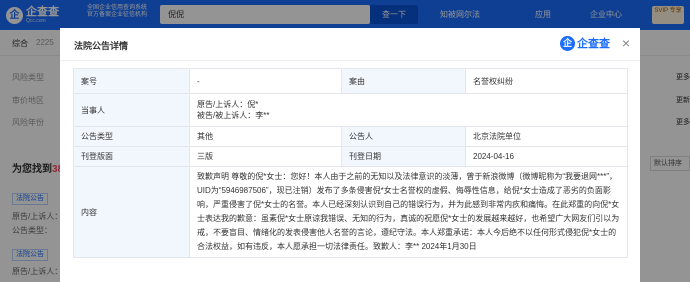  Describe the element at coordinates (408, 110) in the screenshot. I see `party-value: 原告/上诉人：倪* 被告/被上诉人：李**` at that location.